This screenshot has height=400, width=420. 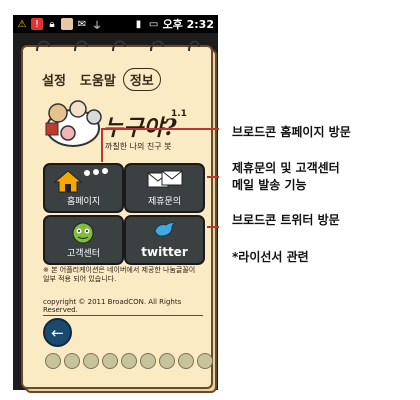 What do you see at coordinates (188, 24) in the screenshot?
I see `clock: 오후 2:32` at bounding box center [188, 24].